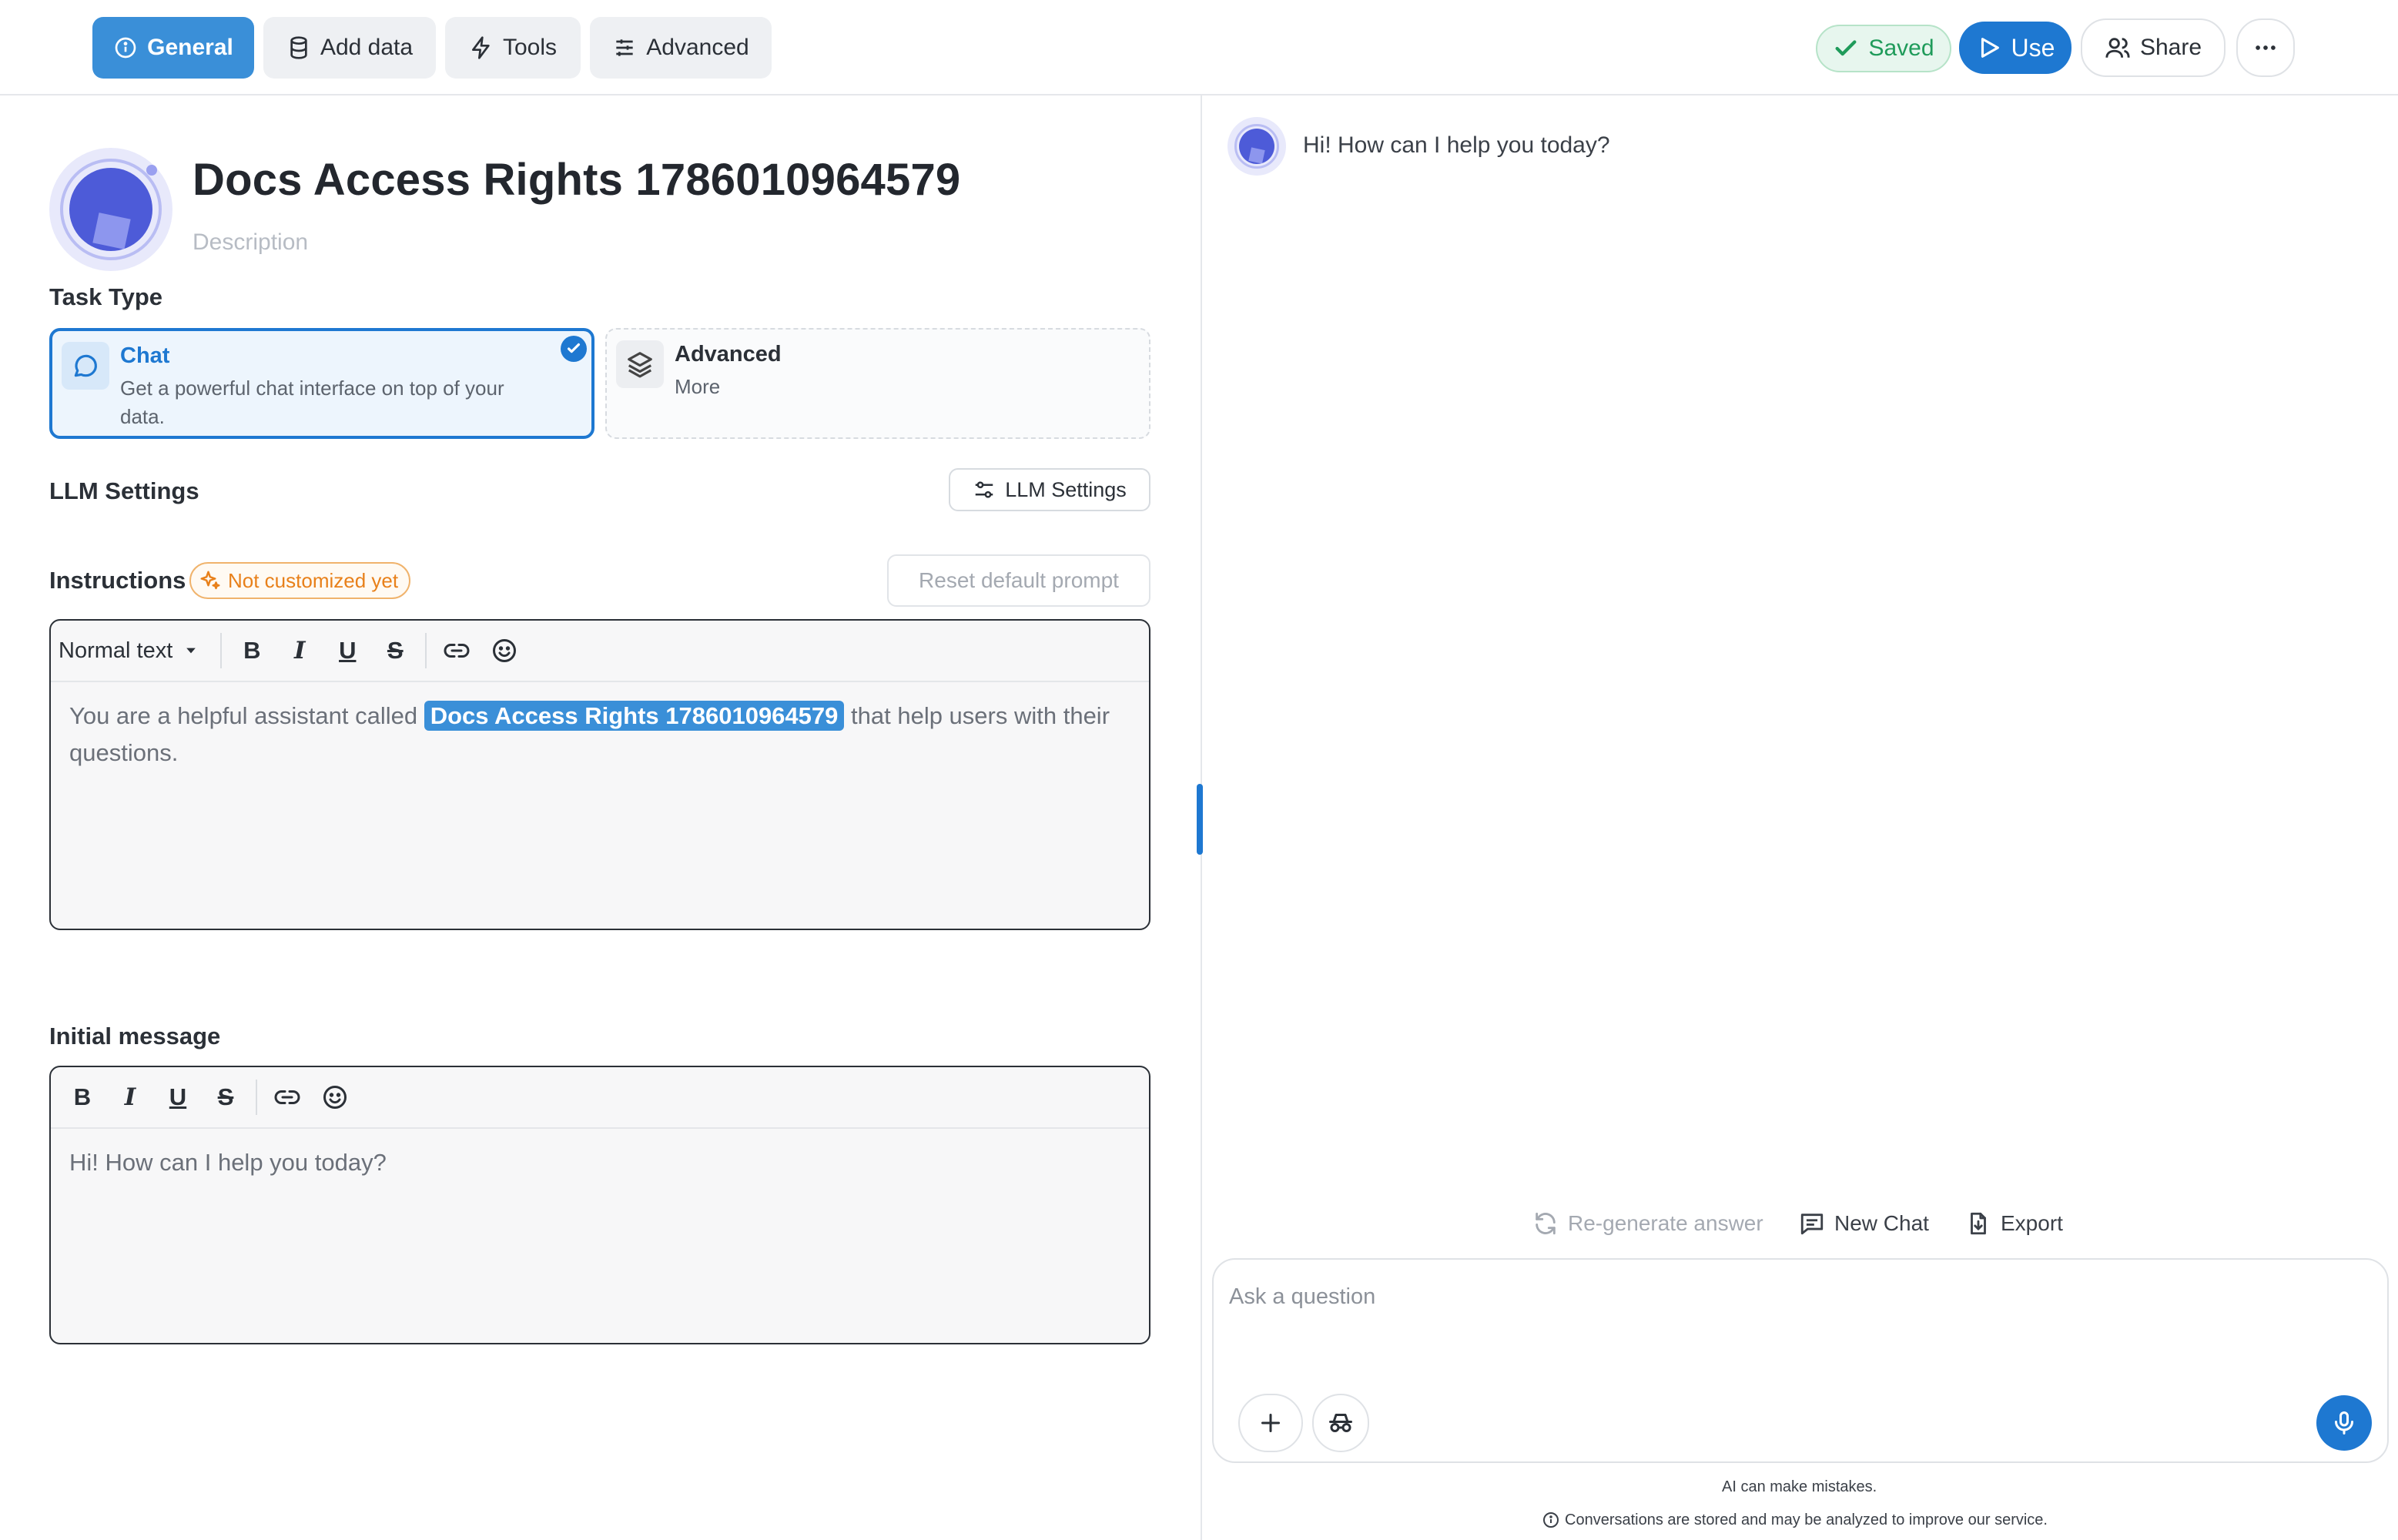 This screenshot has width=2398, height=1540. I want to click on description-field: Description, so click(251, 242).